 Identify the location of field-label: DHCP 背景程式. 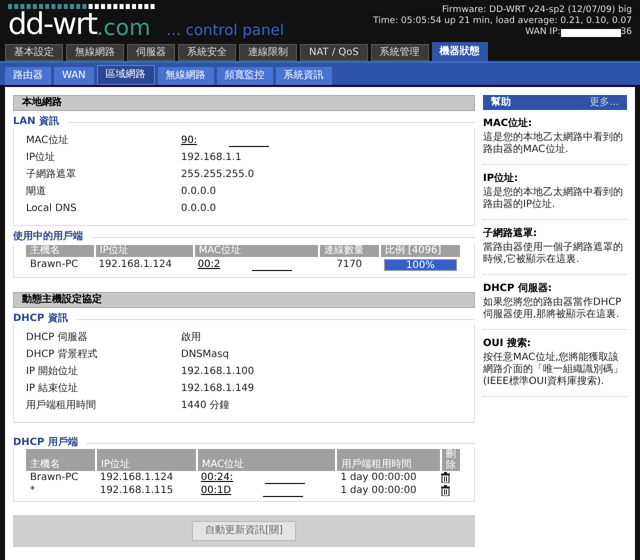
(62, 354).